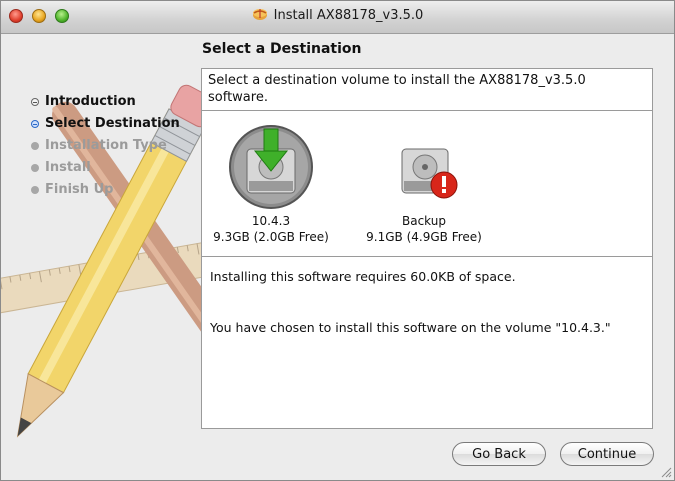 The image size is (675, 481). I want to click on step-installation-type: Installation Type, so click(105, 146).